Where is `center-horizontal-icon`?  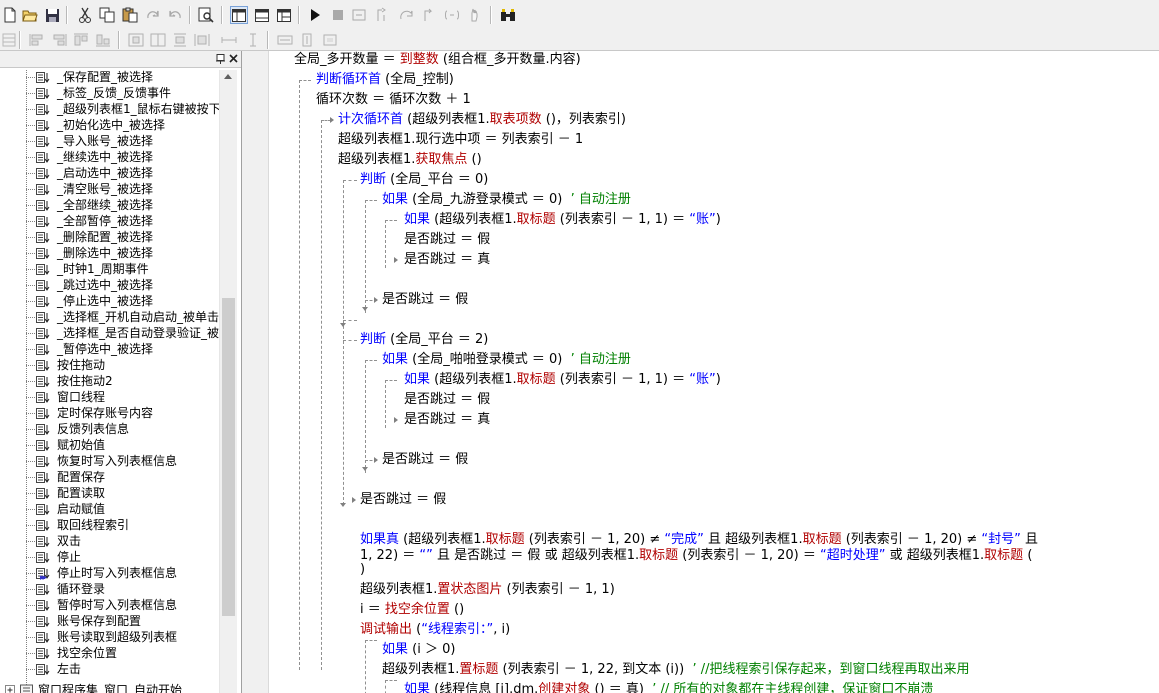 center-horizontal-icon is located at coordinates (136, 40).